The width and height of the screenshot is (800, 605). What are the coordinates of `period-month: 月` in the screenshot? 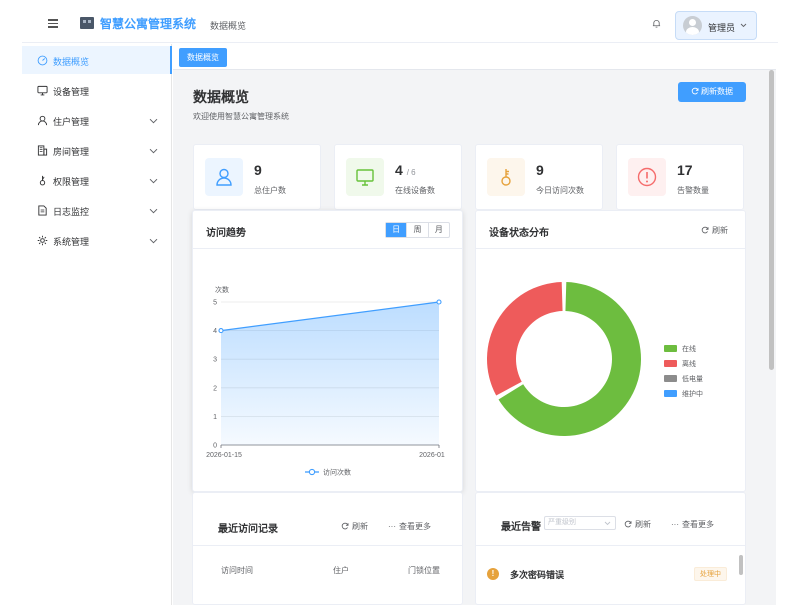 It's located at (438, 230).